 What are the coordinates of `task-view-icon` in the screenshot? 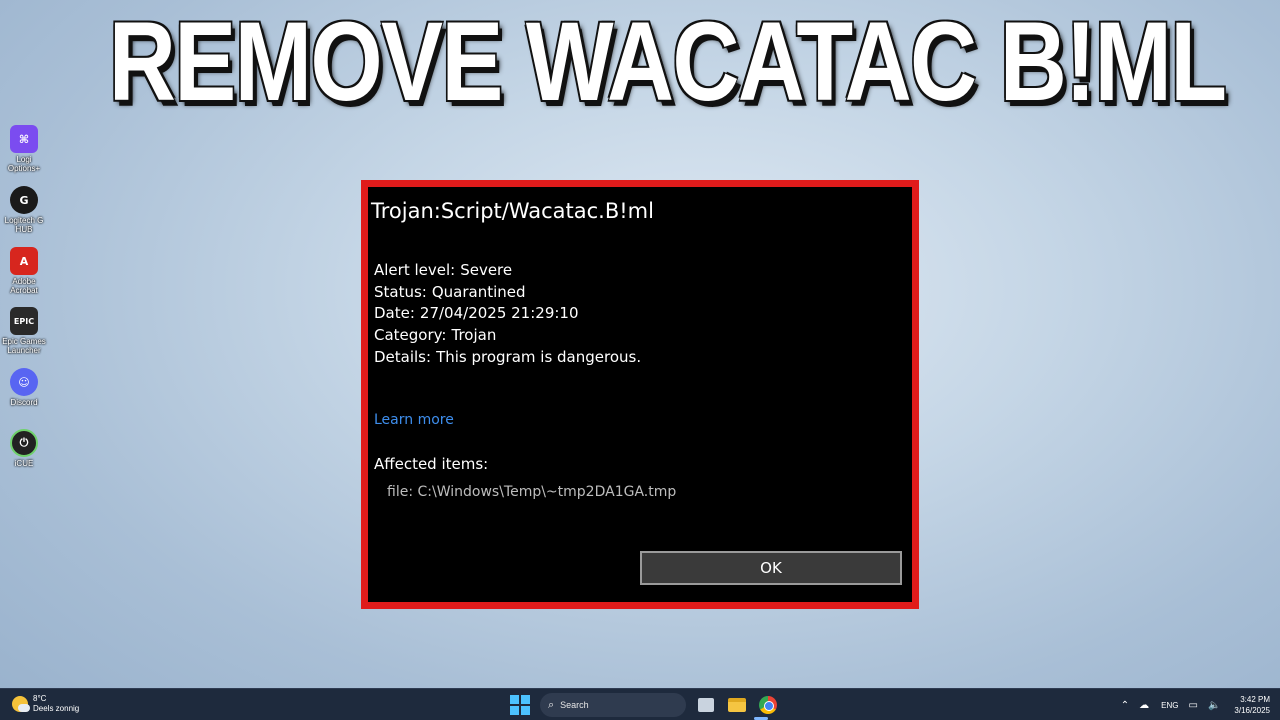 It's located at (706, 705).